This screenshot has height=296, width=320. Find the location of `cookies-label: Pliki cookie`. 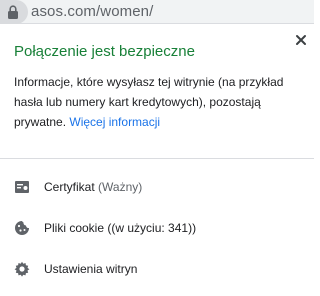

cookies-label: Pliki cookie is located at coordinates (74, 228).